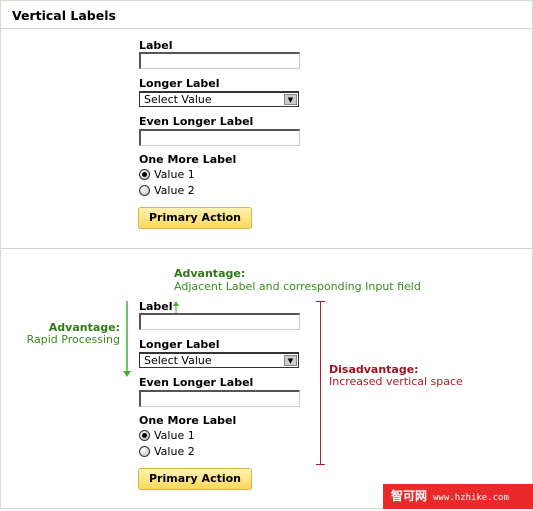  I want to click on bracket-icon, so click(320, 383).